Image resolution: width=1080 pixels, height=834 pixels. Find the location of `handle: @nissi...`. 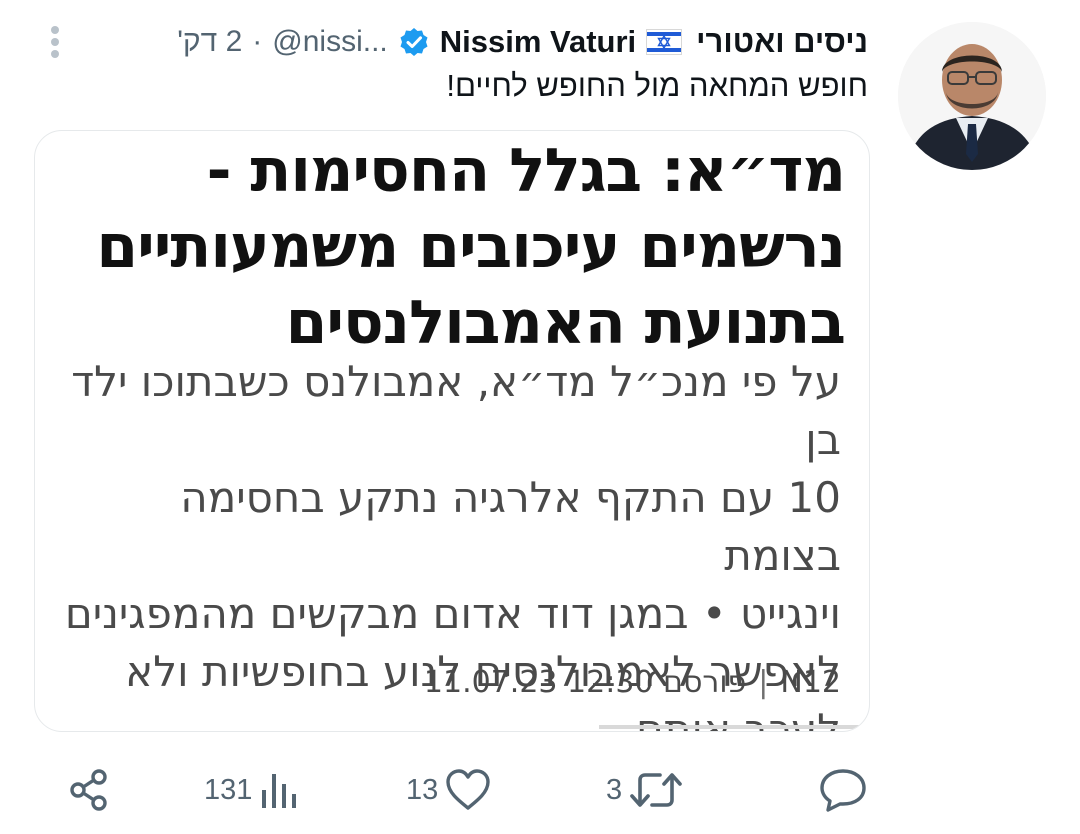

handle: @nissi... is located at coordinates (329, 42).